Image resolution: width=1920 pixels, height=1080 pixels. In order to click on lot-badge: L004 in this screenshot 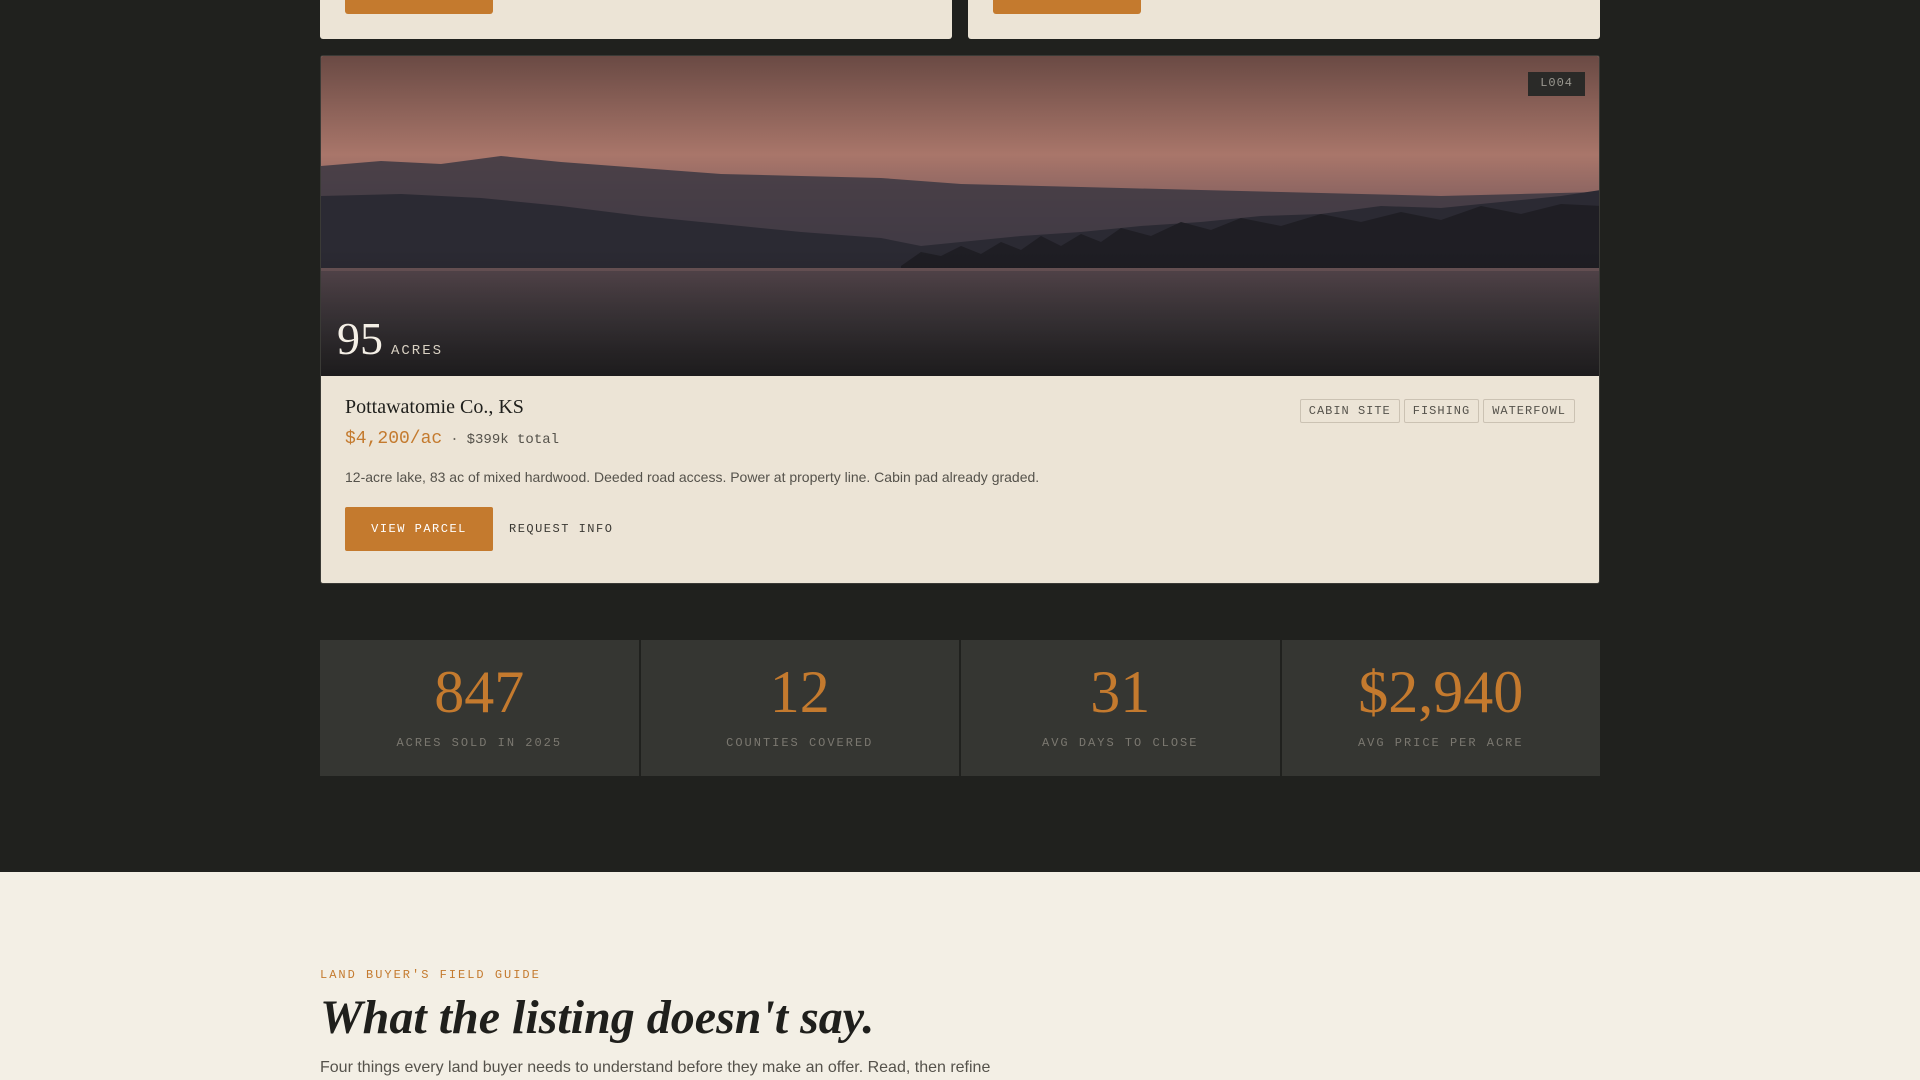, I will do `click(1556, 84)`.